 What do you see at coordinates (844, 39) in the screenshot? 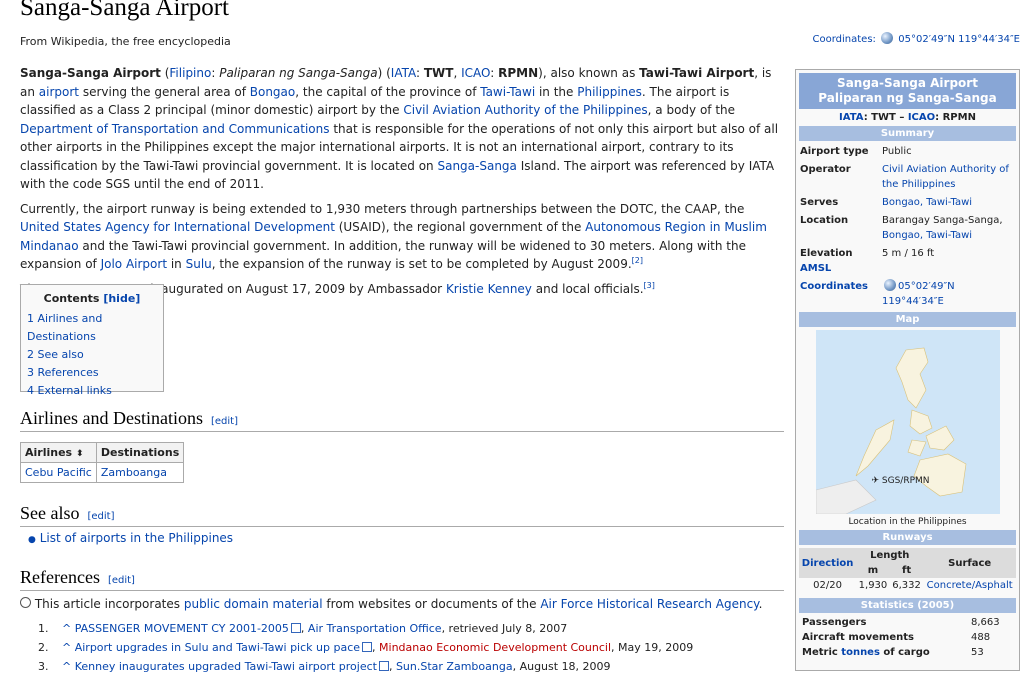
I see `coordinates-label-link: Coordinates:` at bounding box center [844, 39].